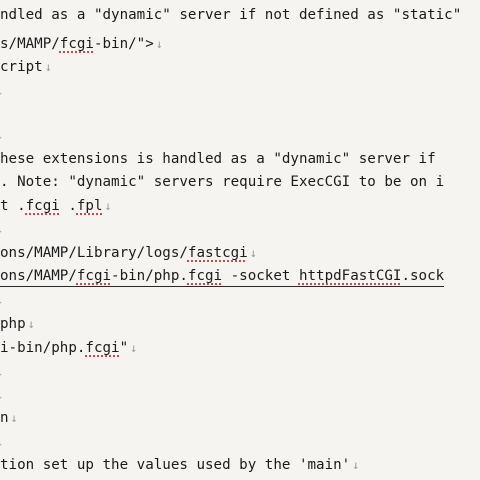 The image size is (480, 480). I want to click on misspelled-word: fpl, so click(90, 206).